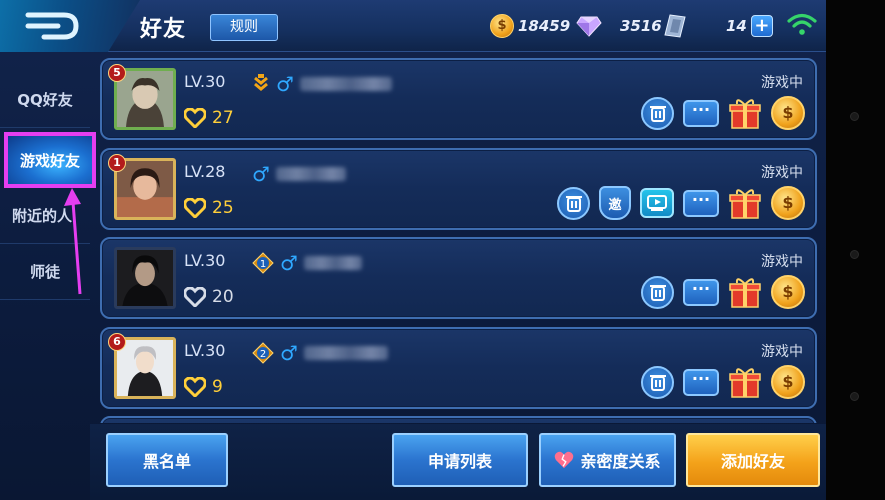 The width and height of the screenshot is (885, 500). What do you see at coordinates (50, 160) in the screenshot?
I see `sidebar-item-game-friends: 游戏好友` at bounding box center [50, 160].